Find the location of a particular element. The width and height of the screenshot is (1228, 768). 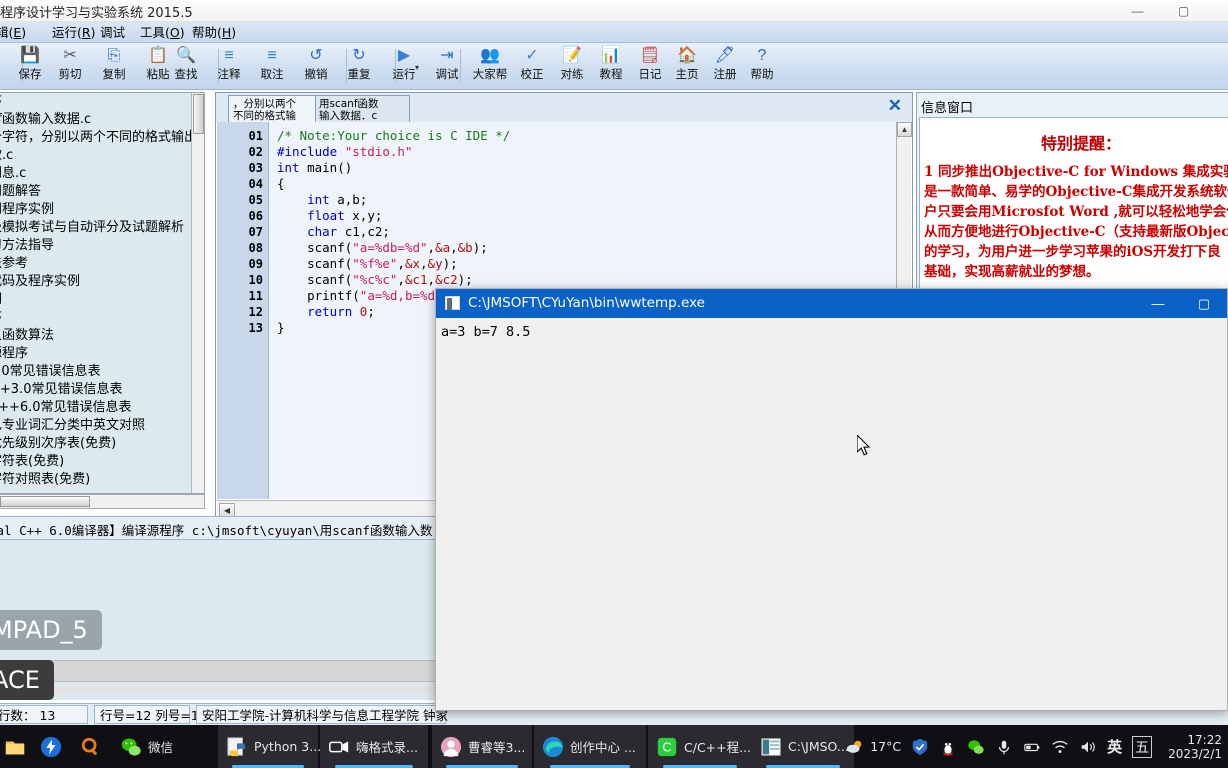

tree-item: 字符对照表(免费) is located at coordinates (102, 480).